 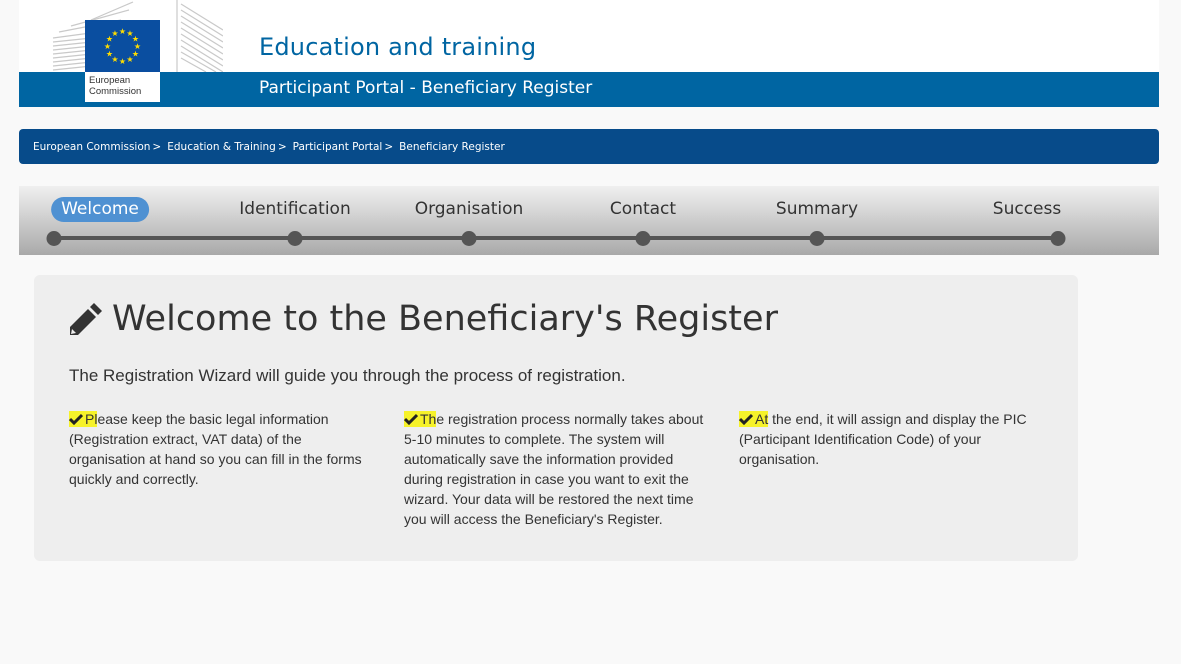 What do you see at coordinates (556, 238) in the screenshot?
I see `wizard-track` at bounding box center [556, 238].